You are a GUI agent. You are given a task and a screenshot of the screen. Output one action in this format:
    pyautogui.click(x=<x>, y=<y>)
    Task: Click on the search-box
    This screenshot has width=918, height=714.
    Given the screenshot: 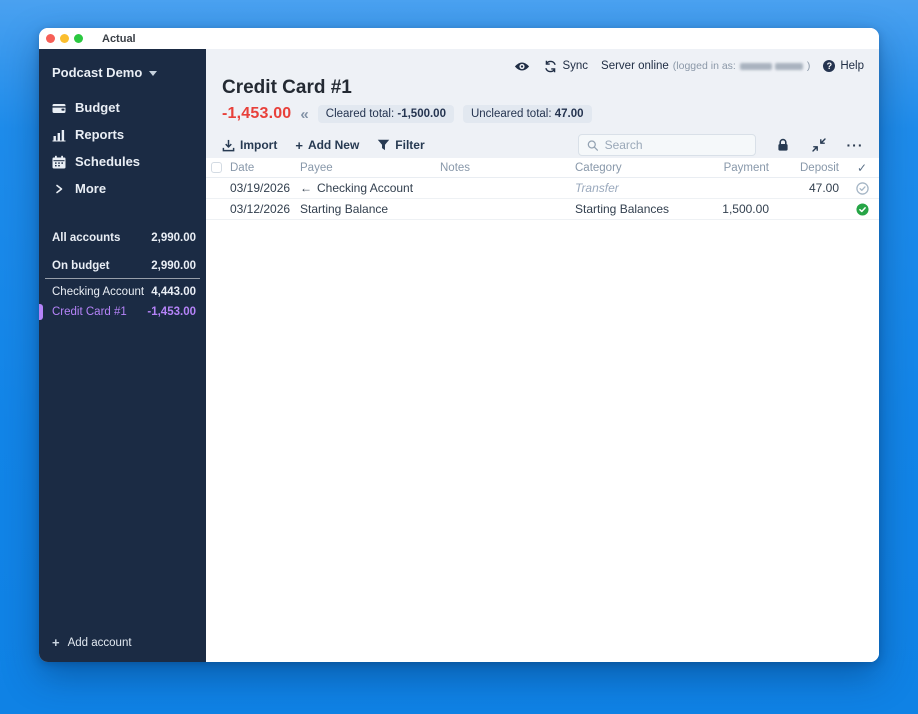 What is the action you would take?
    pyautogui.click(x=667, y=145)
    